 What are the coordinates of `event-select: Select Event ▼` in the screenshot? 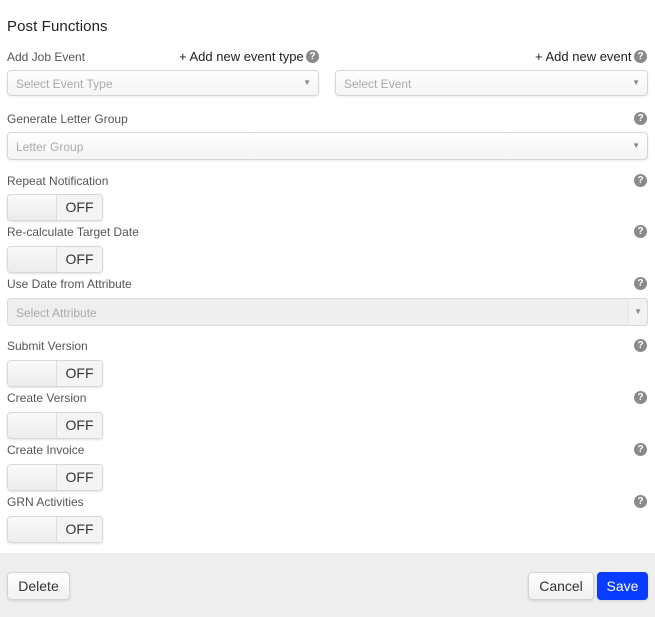 It's located at (491, 83).